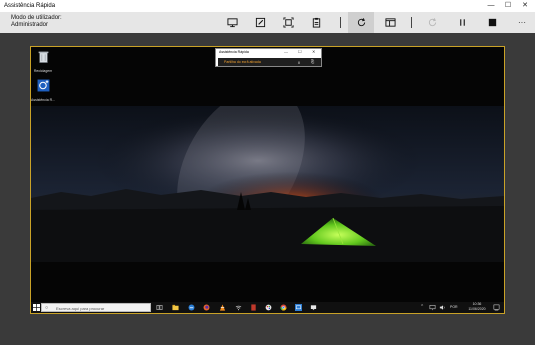 This screenshot has width=535, height=345. I want to click on taskbar-clock: 10:36 11/06/2020, so click(477, 306).